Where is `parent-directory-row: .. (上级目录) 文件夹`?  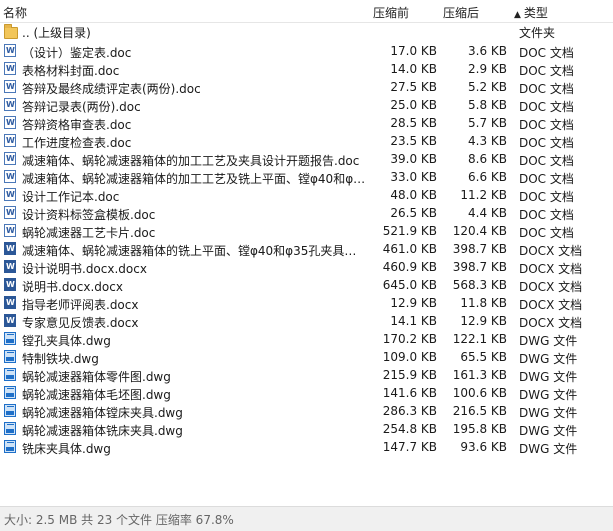 parent-directory-row: .. (上级目录) 文件夹 is located at coordinates (306, 32).